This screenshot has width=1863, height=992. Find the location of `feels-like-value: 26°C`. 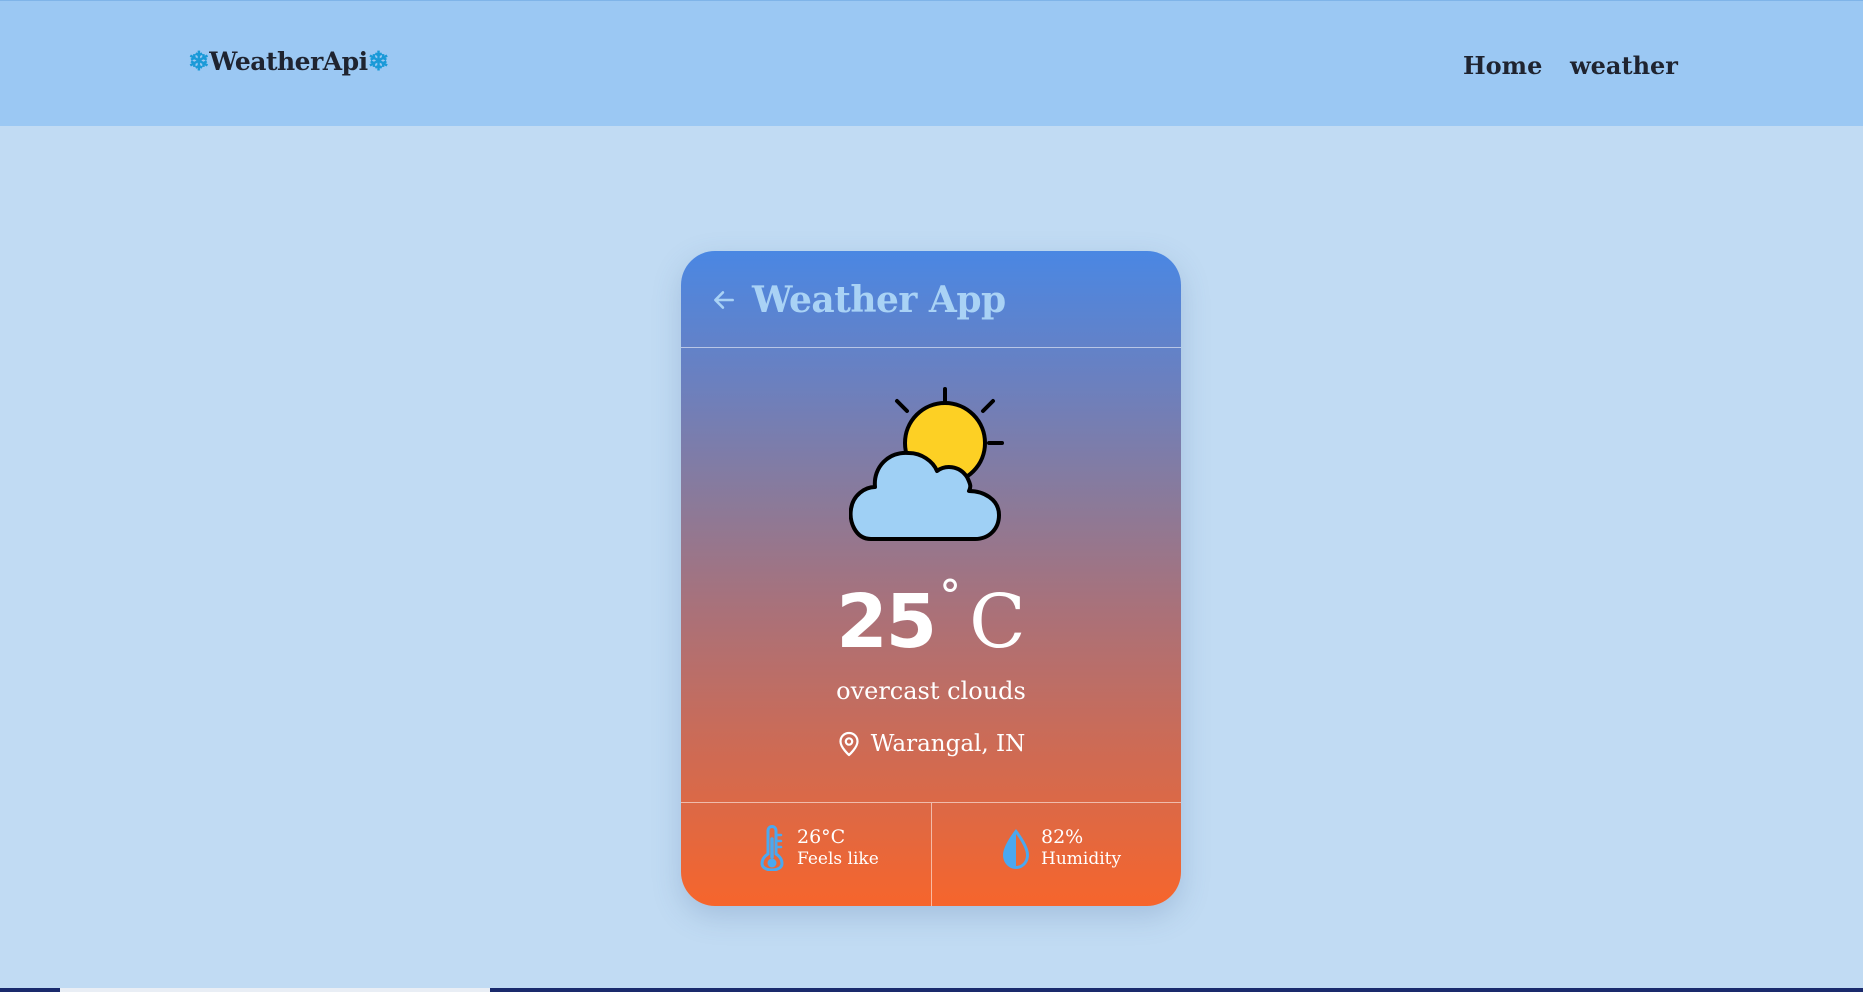

feels-like-value: 26°C is located at coordinates (821, 837).